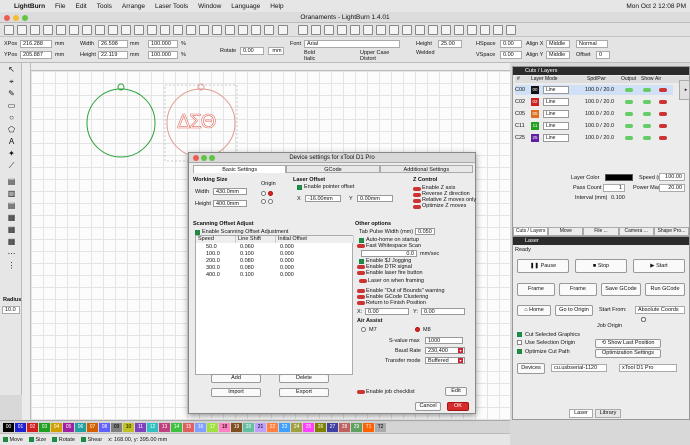  What do you see at coordinates (558, 44) in the screenshot?
I see `align-x-select: Middle` at bounding box center [558, 44].